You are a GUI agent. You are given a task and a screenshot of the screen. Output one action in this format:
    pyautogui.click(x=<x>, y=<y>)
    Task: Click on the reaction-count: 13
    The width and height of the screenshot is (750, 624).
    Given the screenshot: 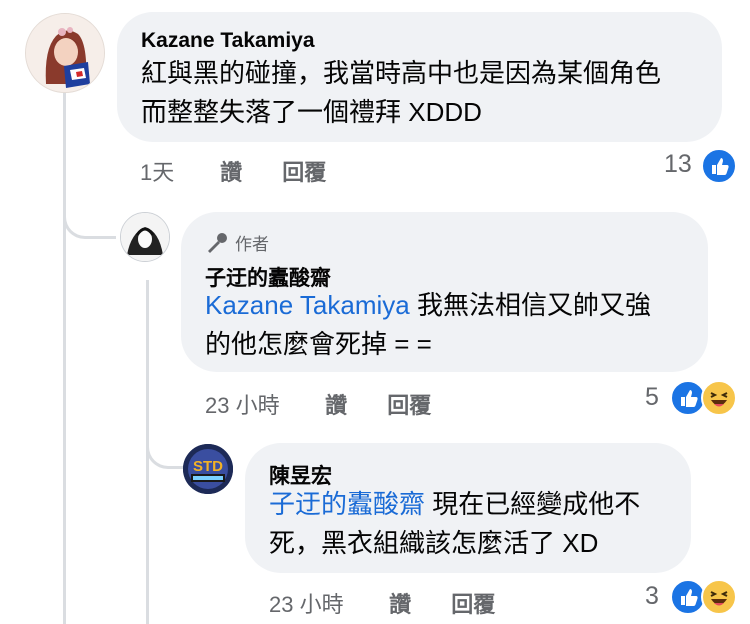 What is the action you would take?
    pyautogui.click(x=678, y=164)
    